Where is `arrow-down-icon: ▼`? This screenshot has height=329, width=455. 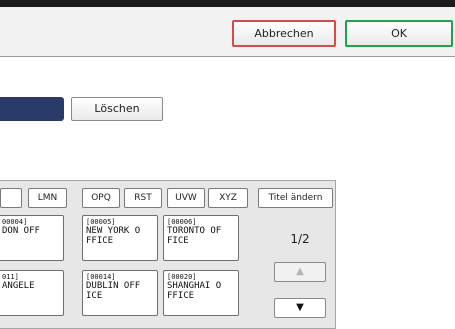 arrow-down-icon: ▼ is located at coordinates (300, 307).